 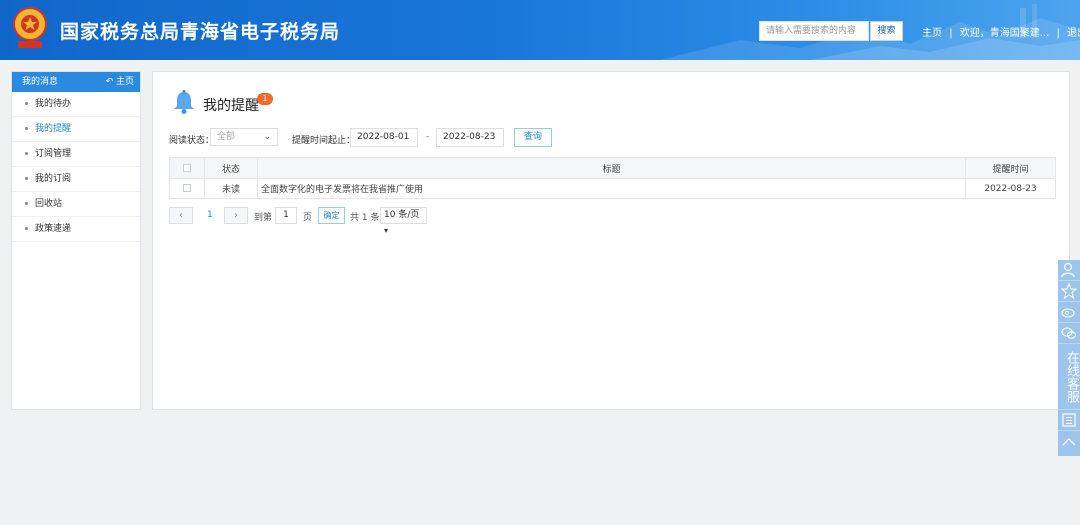 I want to click on read-status-select: 全部 ⌄, so click(x=244, y=137).